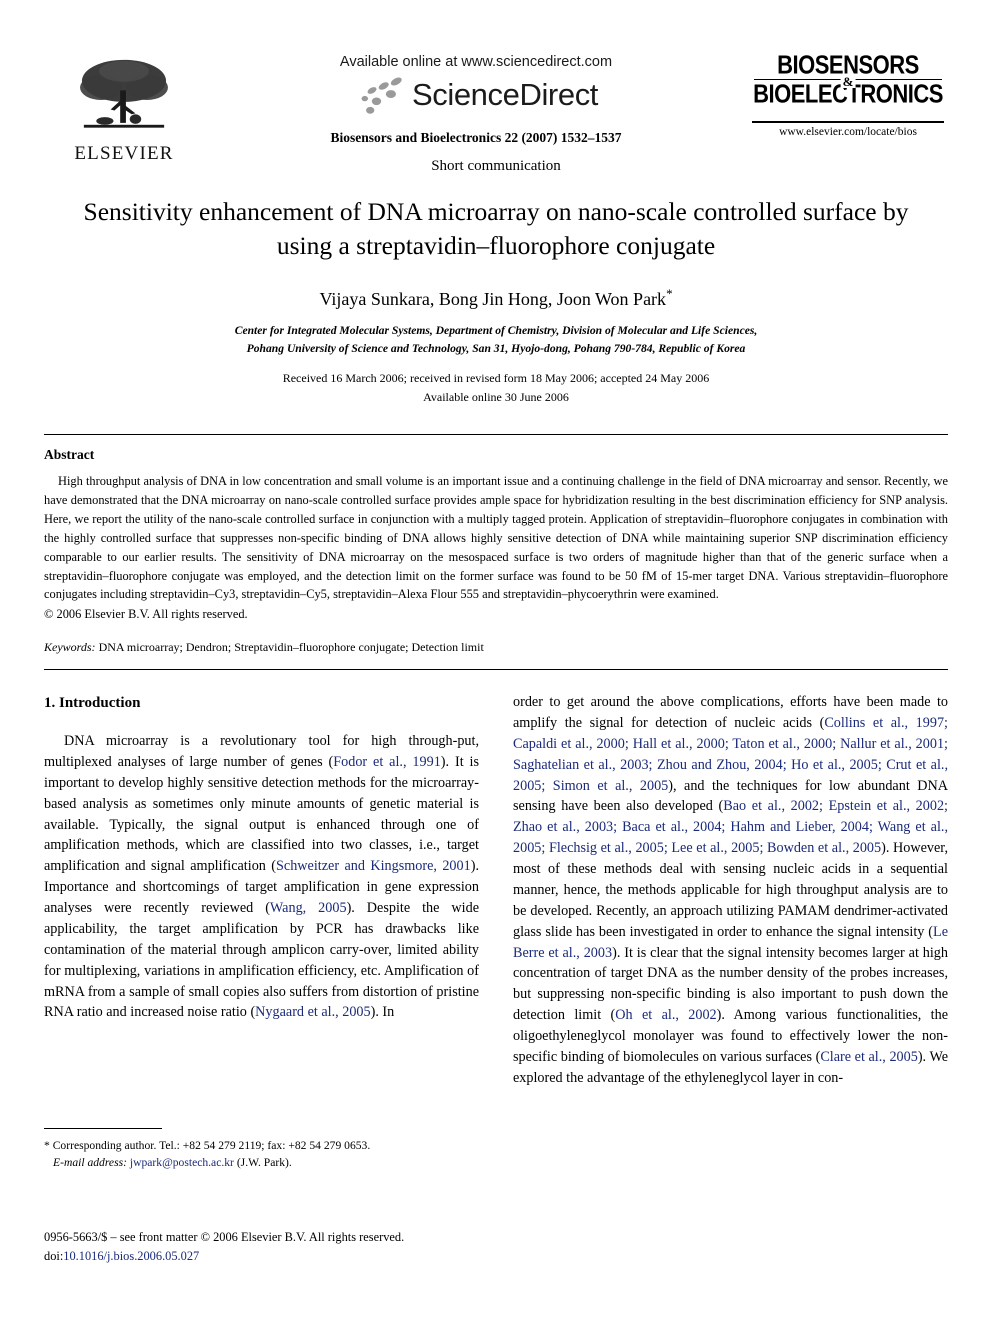 This screenshot has width=992, height=1323. What do you see at coordinates (848, 81) in the screenshot?
I see `journal-logo-ampersand: &` at bounding box center [848, 81].